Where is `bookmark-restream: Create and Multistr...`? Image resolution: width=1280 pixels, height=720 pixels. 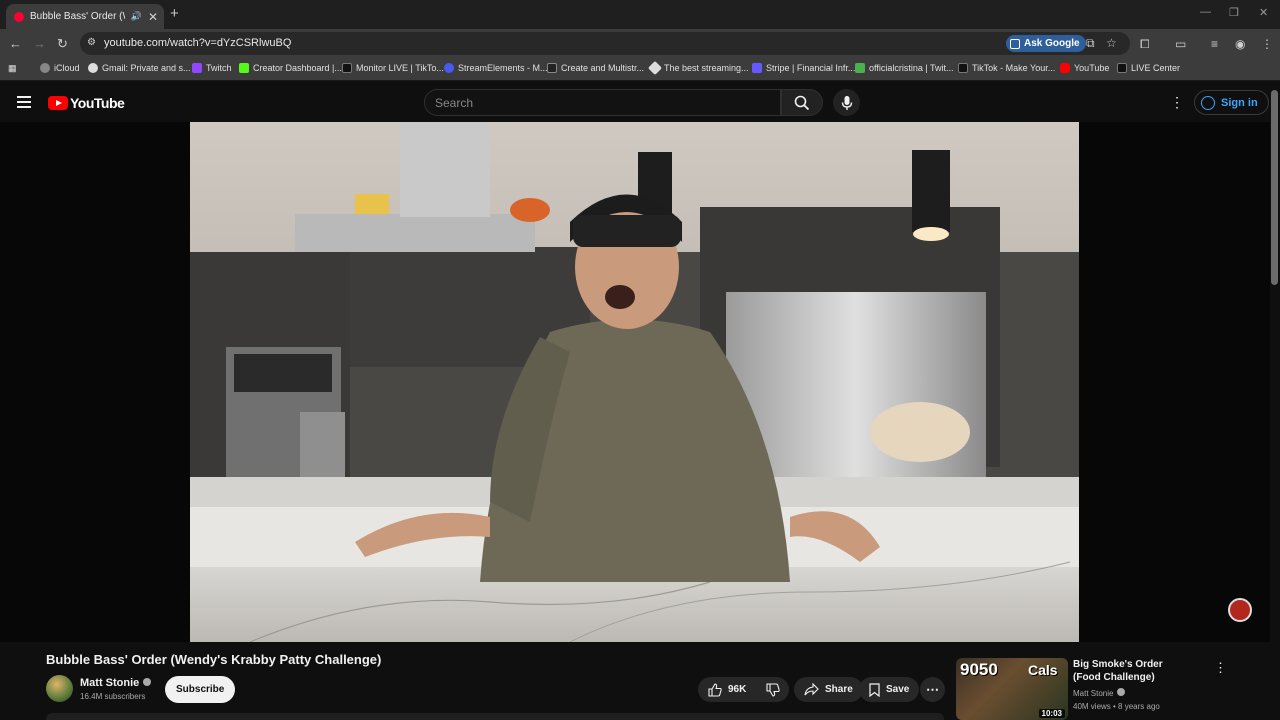 bookmark-restream: Create and Multistr... is located at coordinates (595, 68).